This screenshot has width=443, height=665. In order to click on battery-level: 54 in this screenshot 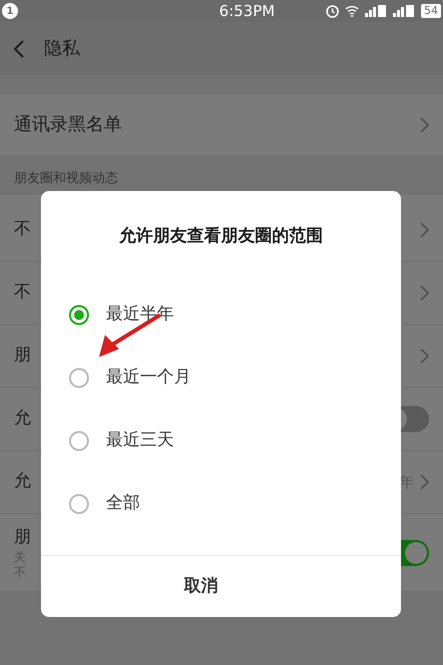, I will do `click(430, 11)`.